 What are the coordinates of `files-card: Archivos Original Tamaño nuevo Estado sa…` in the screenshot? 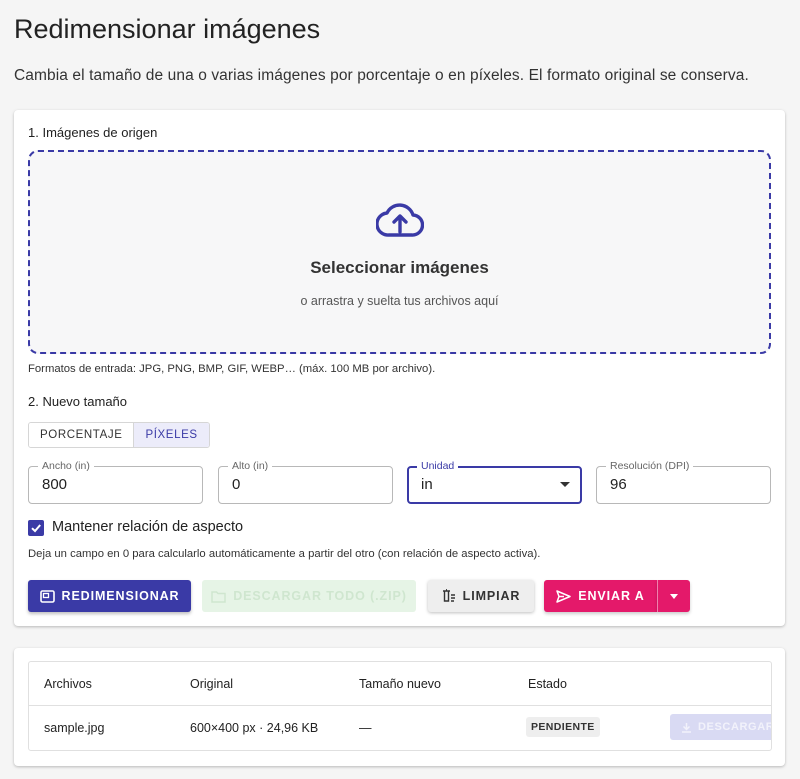 It's located at (399, 707).